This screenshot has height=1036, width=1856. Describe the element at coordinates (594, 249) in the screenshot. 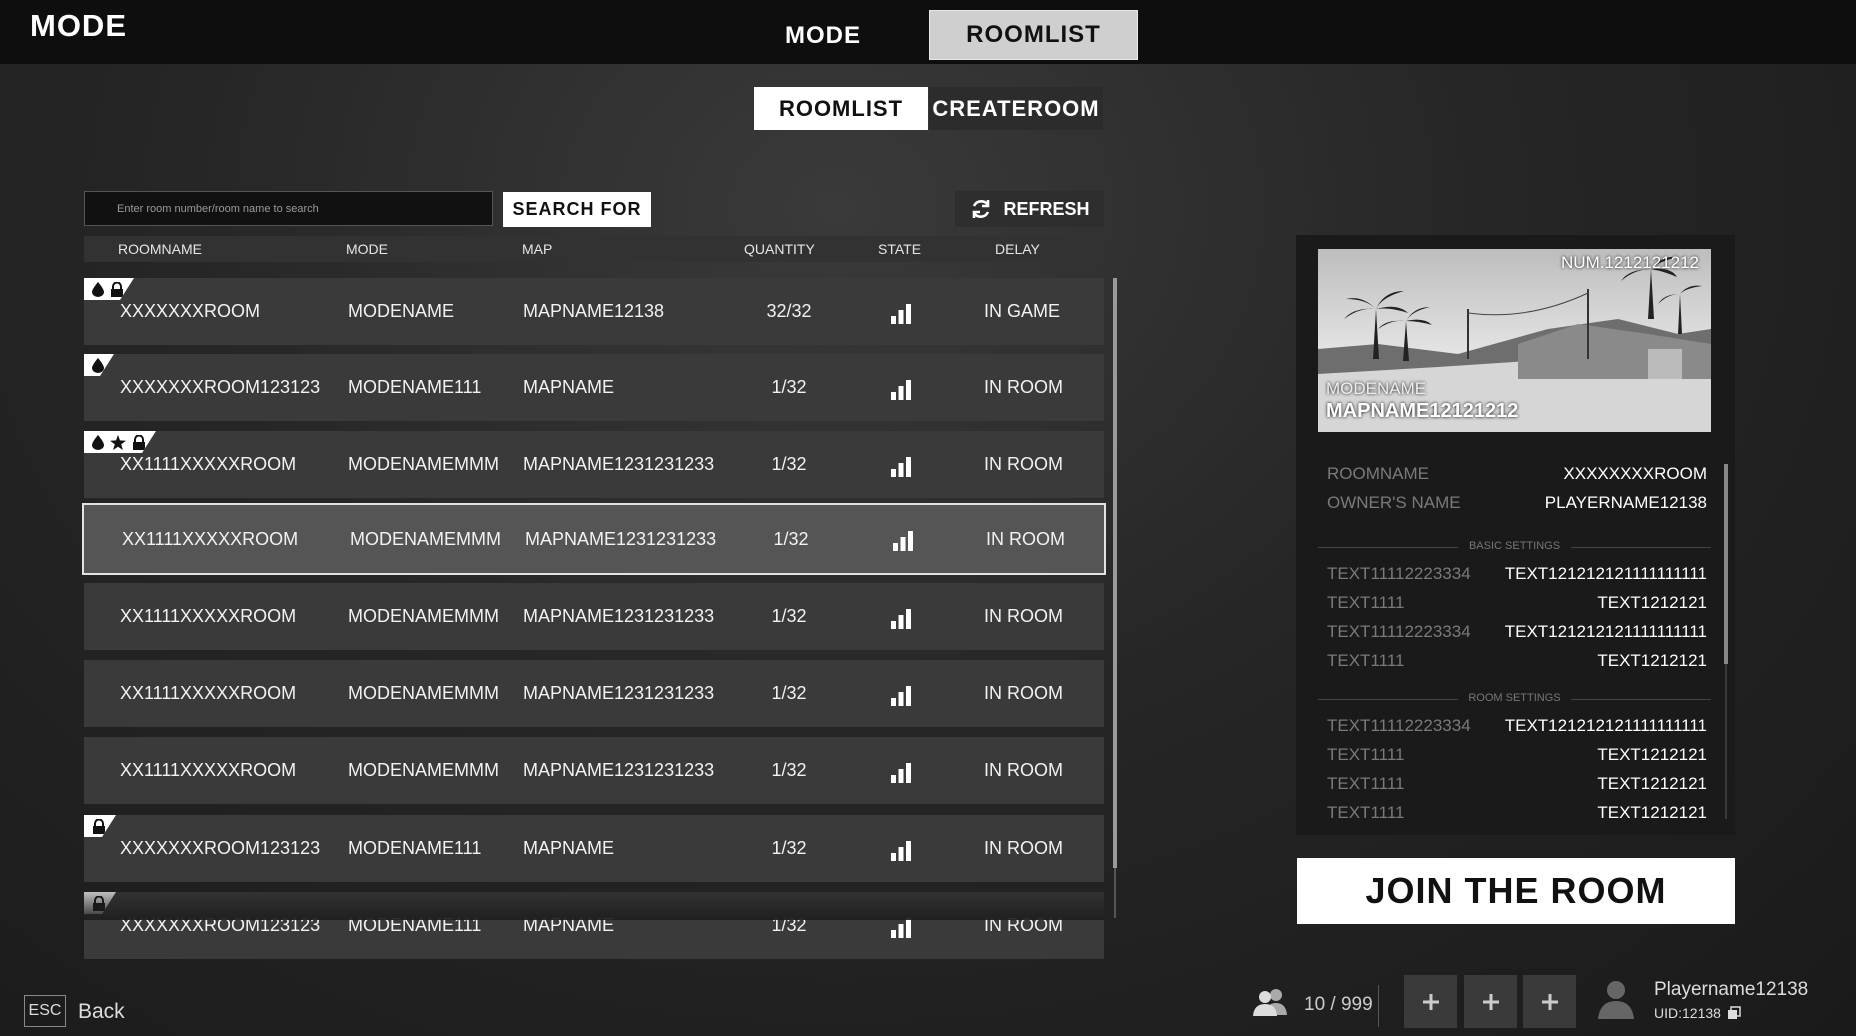

I see `table-header: ROOMNAME MODE MAP QUANTITY STATE DELAY` at that location.